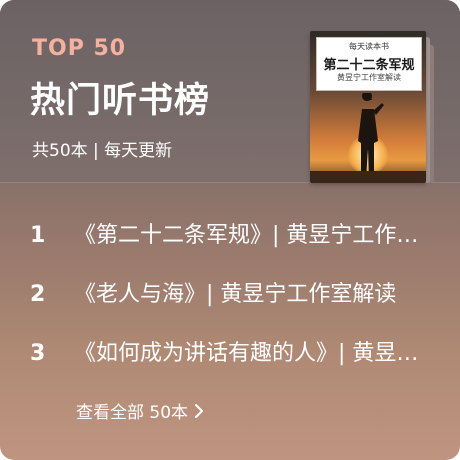  What do you see at coordinates (79, 48) in the screenshot?
I see `top-badge: TOP 50` at bounding box center [79, 48].